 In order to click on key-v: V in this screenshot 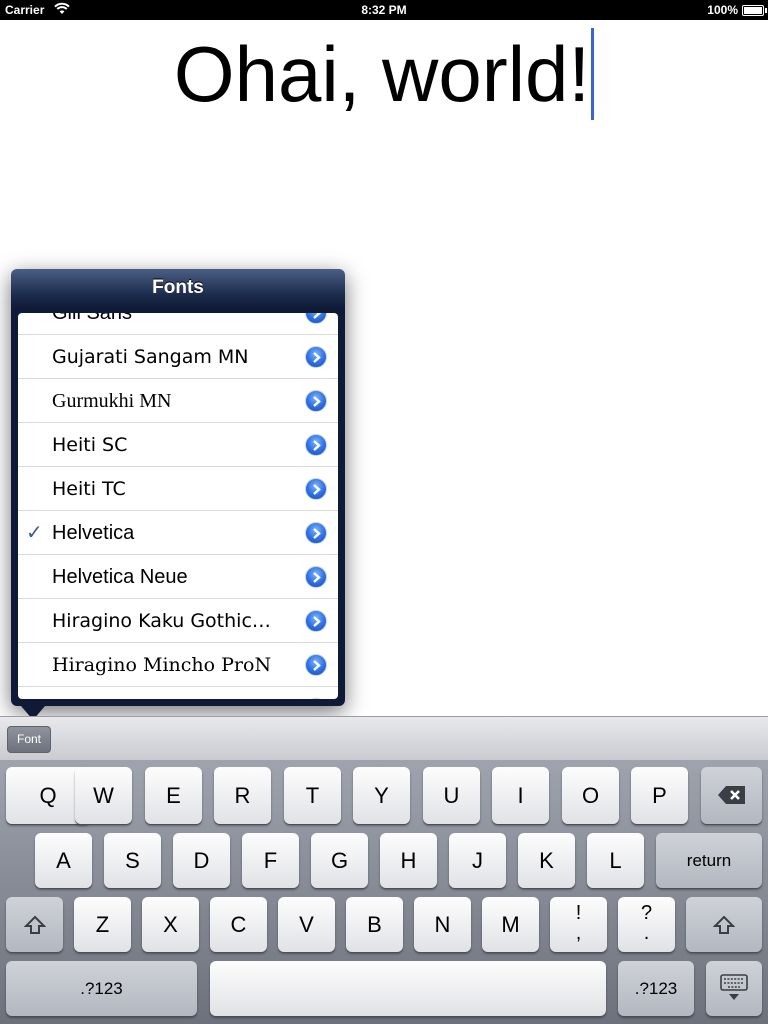, I will do `click(306, 924)`.